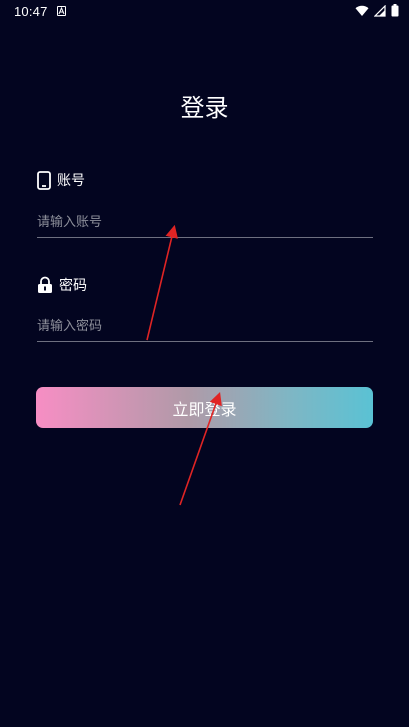  Describe the element at coordinates (71, 181) in the screenshot. I see `account-label: 账号` at that location.